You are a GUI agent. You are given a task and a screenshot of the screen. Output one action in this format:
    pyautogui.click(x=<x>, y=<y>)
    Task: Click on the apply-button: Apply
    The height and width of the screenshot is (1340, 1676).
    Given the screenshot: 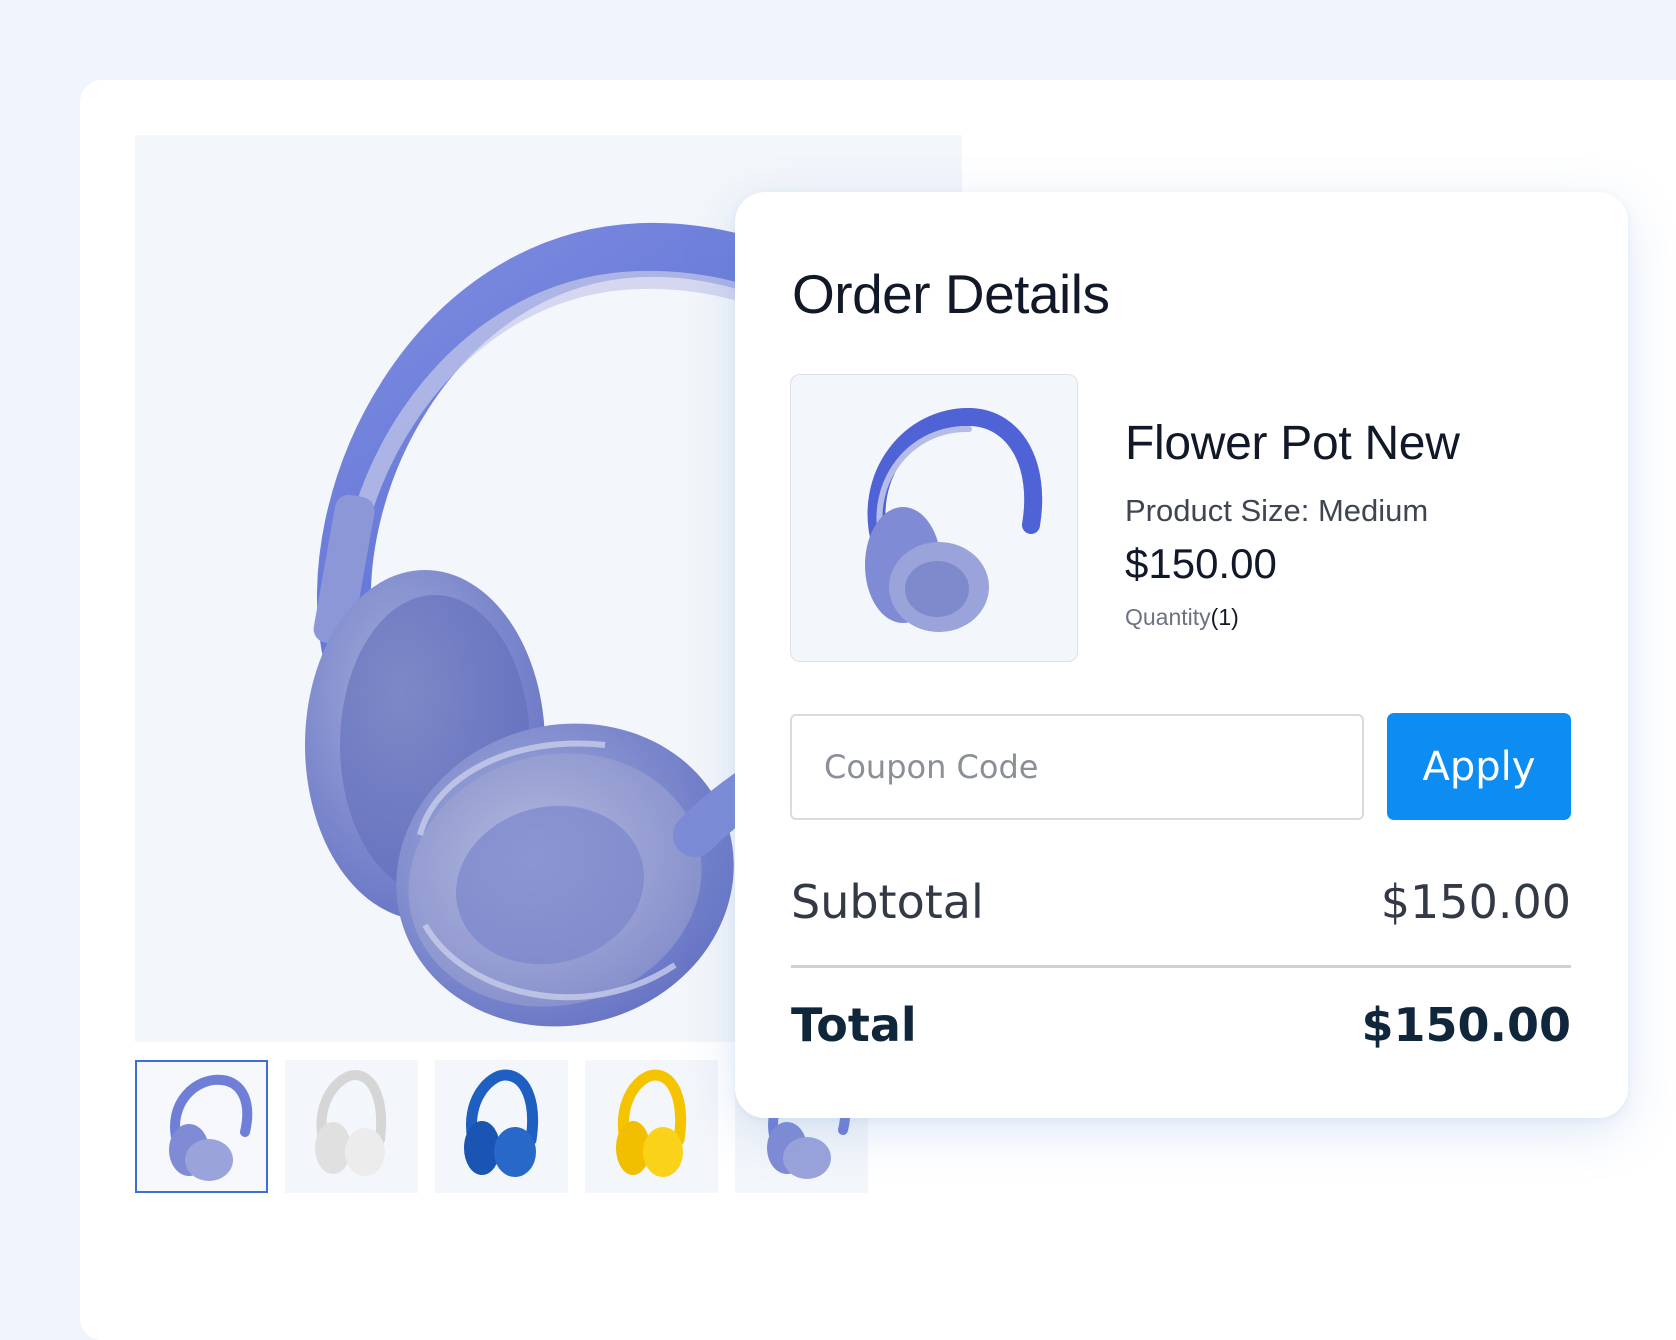 What is the action you would take?
    pyautogui.click(x=1479, y=766)
    